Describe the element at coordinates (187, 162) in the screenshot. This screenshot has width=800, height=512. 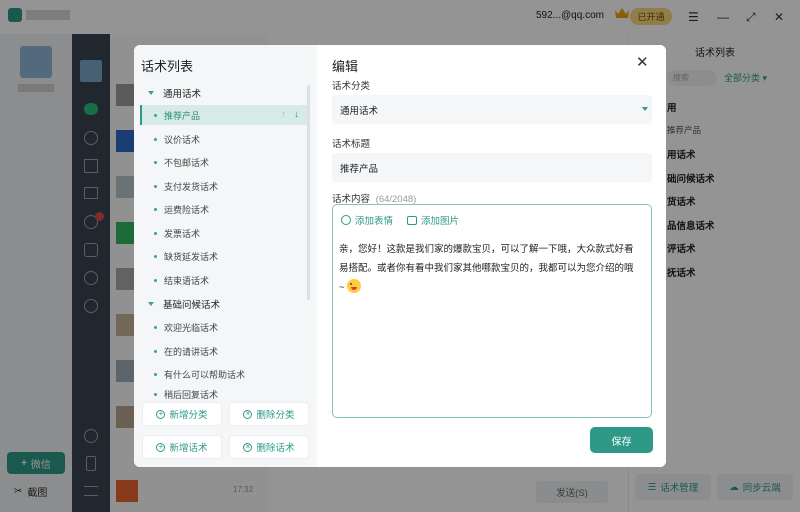
I see `script-item-label: 不包邮话术` at that location.